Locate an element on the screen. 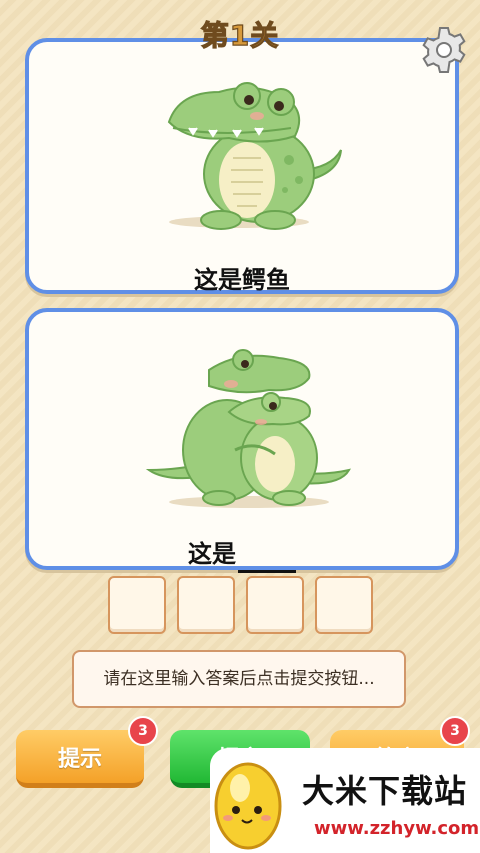 The image size is (480, 853). answer-count-badge: 3 is located at coordinates (455, 731).